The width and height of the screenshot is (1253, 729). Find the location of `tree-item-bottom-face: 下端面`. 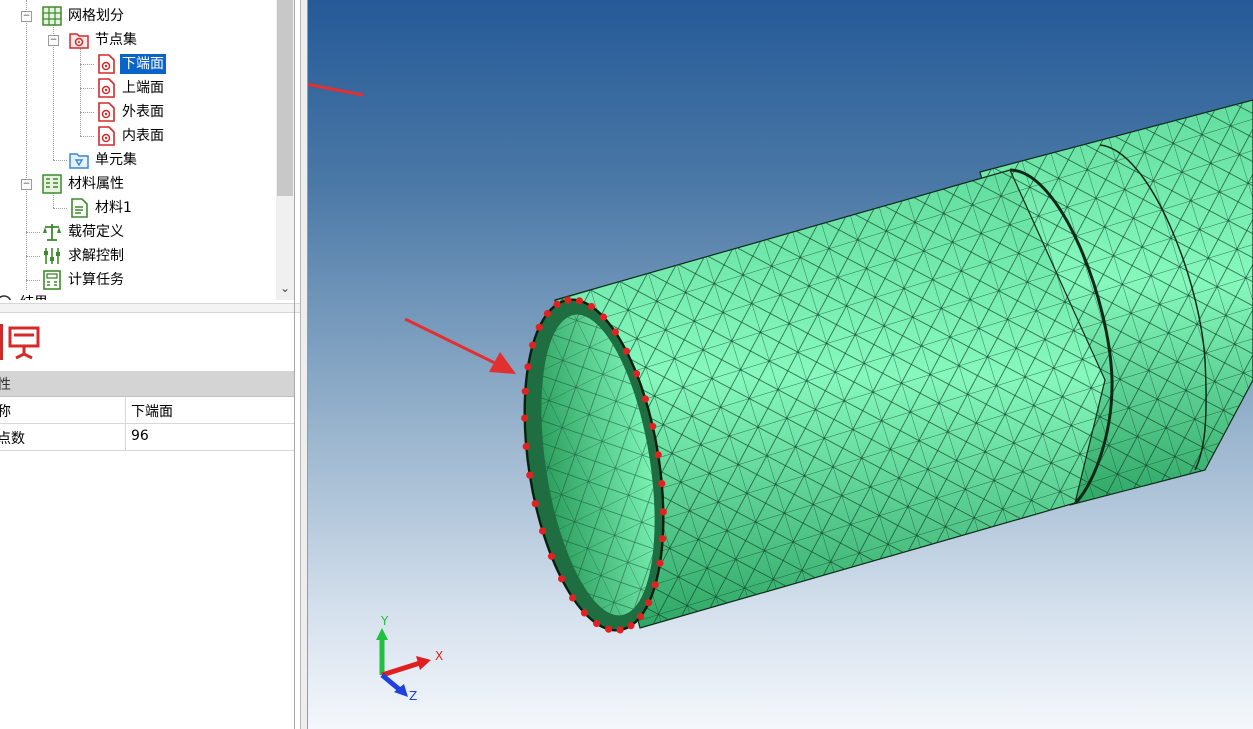

tree-item-bottom-face: 下端面 is located at coordinates (131, 64).